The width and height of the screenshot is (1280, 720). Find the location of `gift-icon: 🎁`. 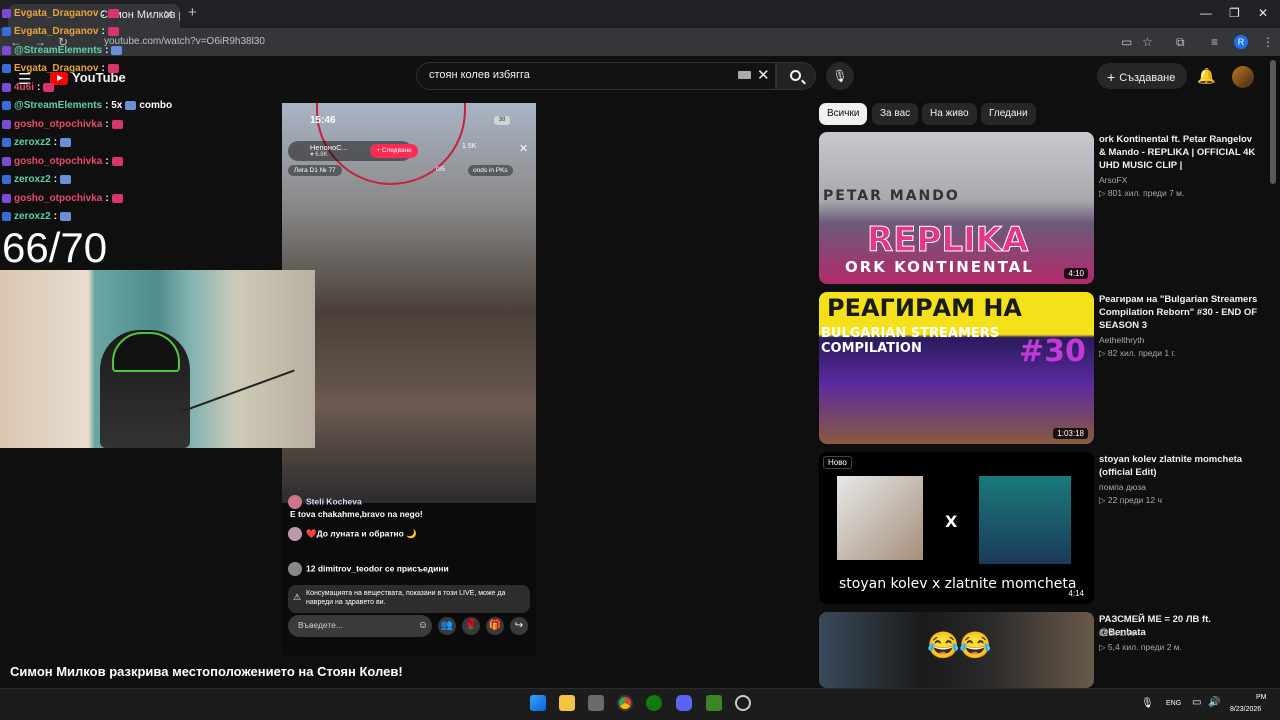

gift-icon: 🎁 is located at coordinates (495, 626).